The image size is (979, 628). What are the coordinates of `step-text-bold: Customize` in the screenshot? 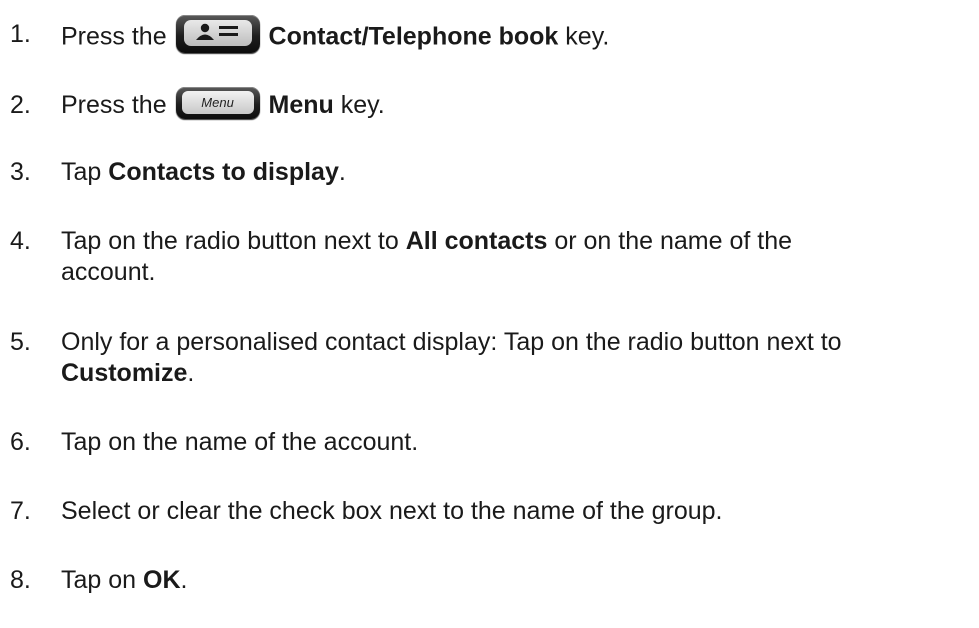 It's located at (124, 373).